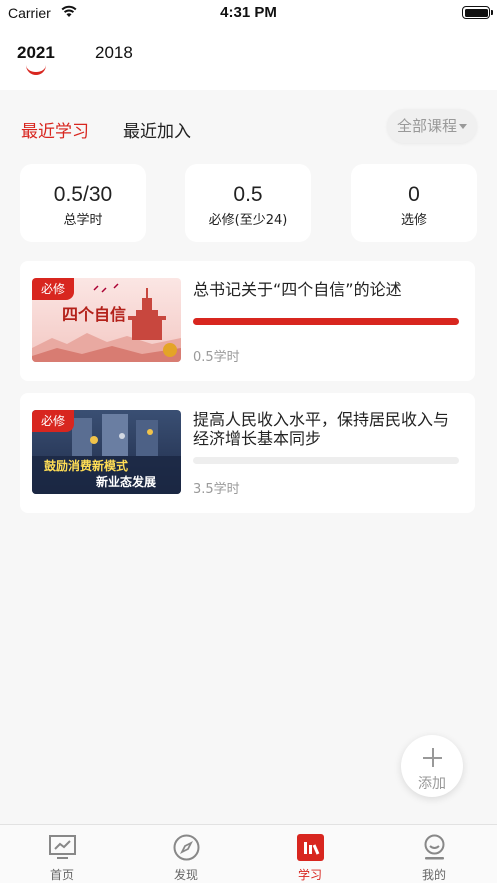 The height and width of the screenshot is (883, 497). I want to click on course-thumbnail: 必修 四个自信, so click(106, 320).